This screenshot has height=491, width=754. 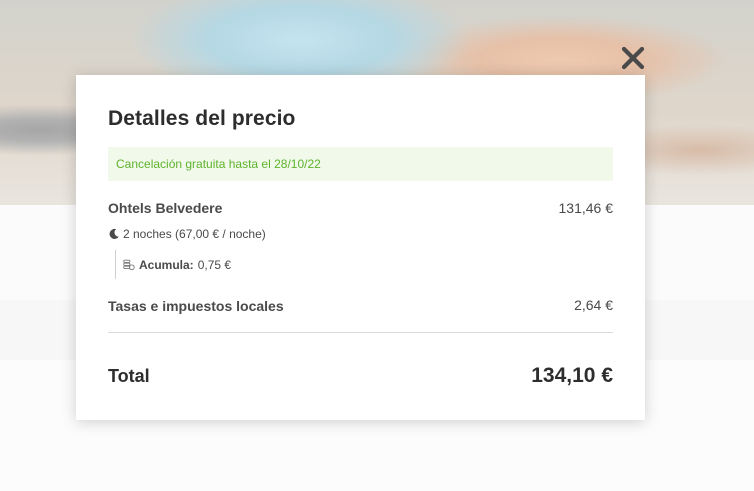 I want to click on total-label: Total, so click(x=129, y=376).